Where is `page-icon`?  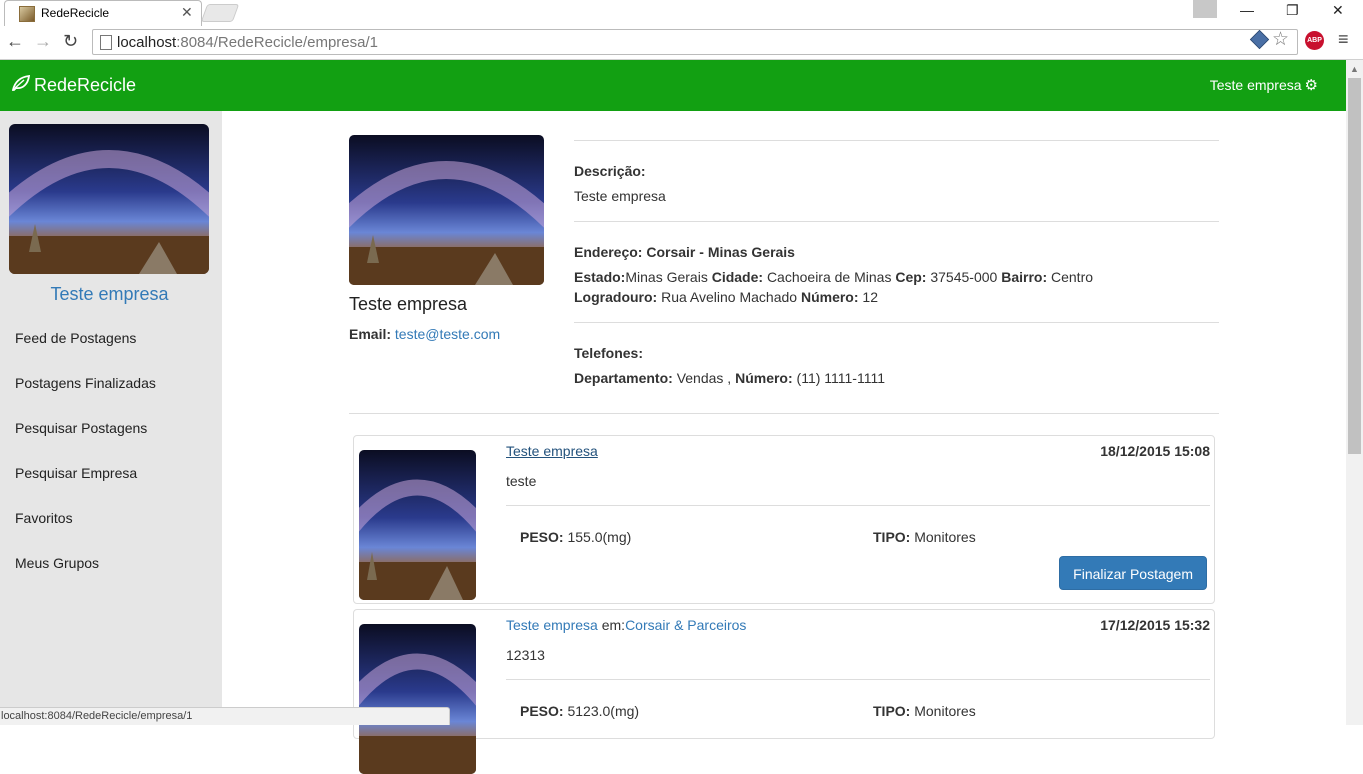
page-icon is located at coordinates (106, 42).